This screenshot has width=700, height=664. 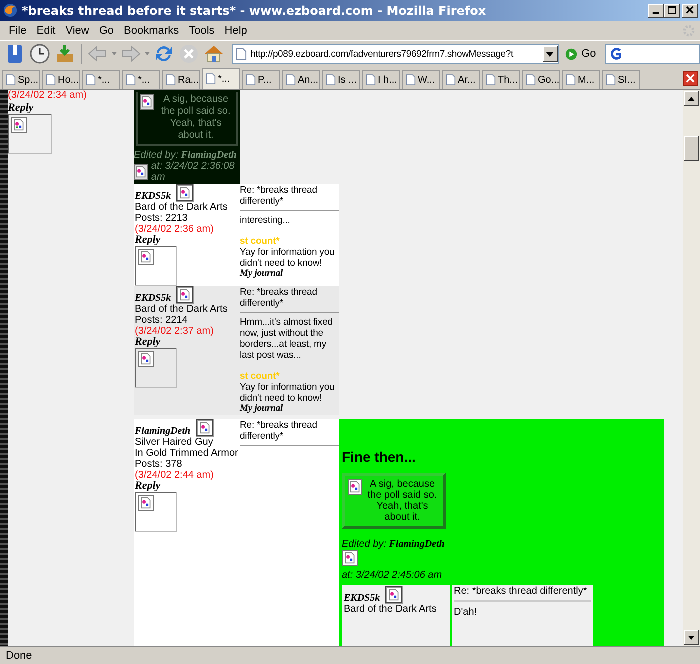 I want to click on scroll-thumb, so click(x=691, y=148).